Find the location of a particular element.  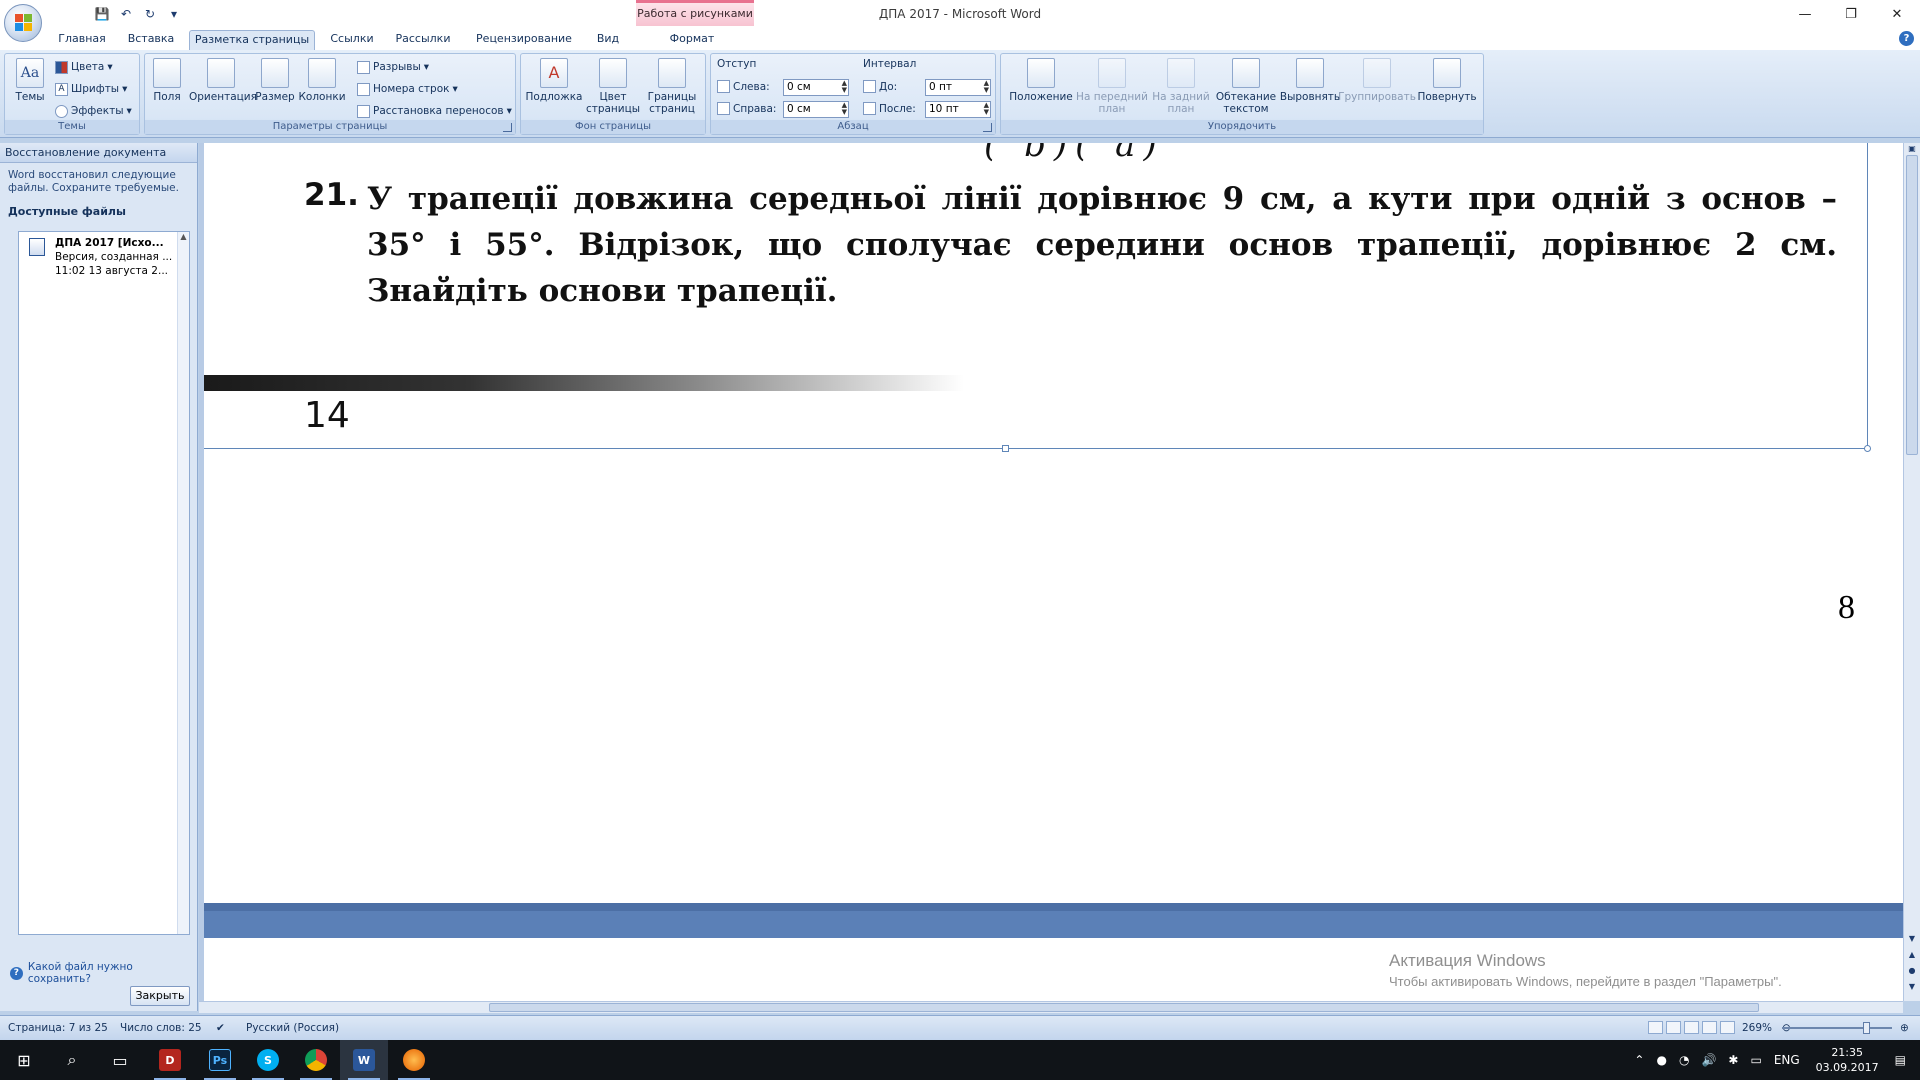

orientation-button: Ориентация is located at coordinates (223, 80).